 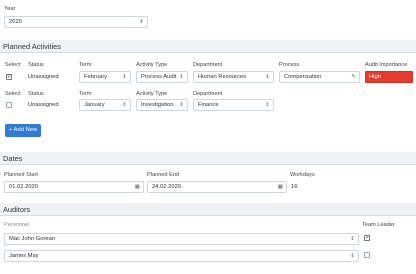 I want to click on row-1-audit-importance-select: High, so click(x=389, y=77).